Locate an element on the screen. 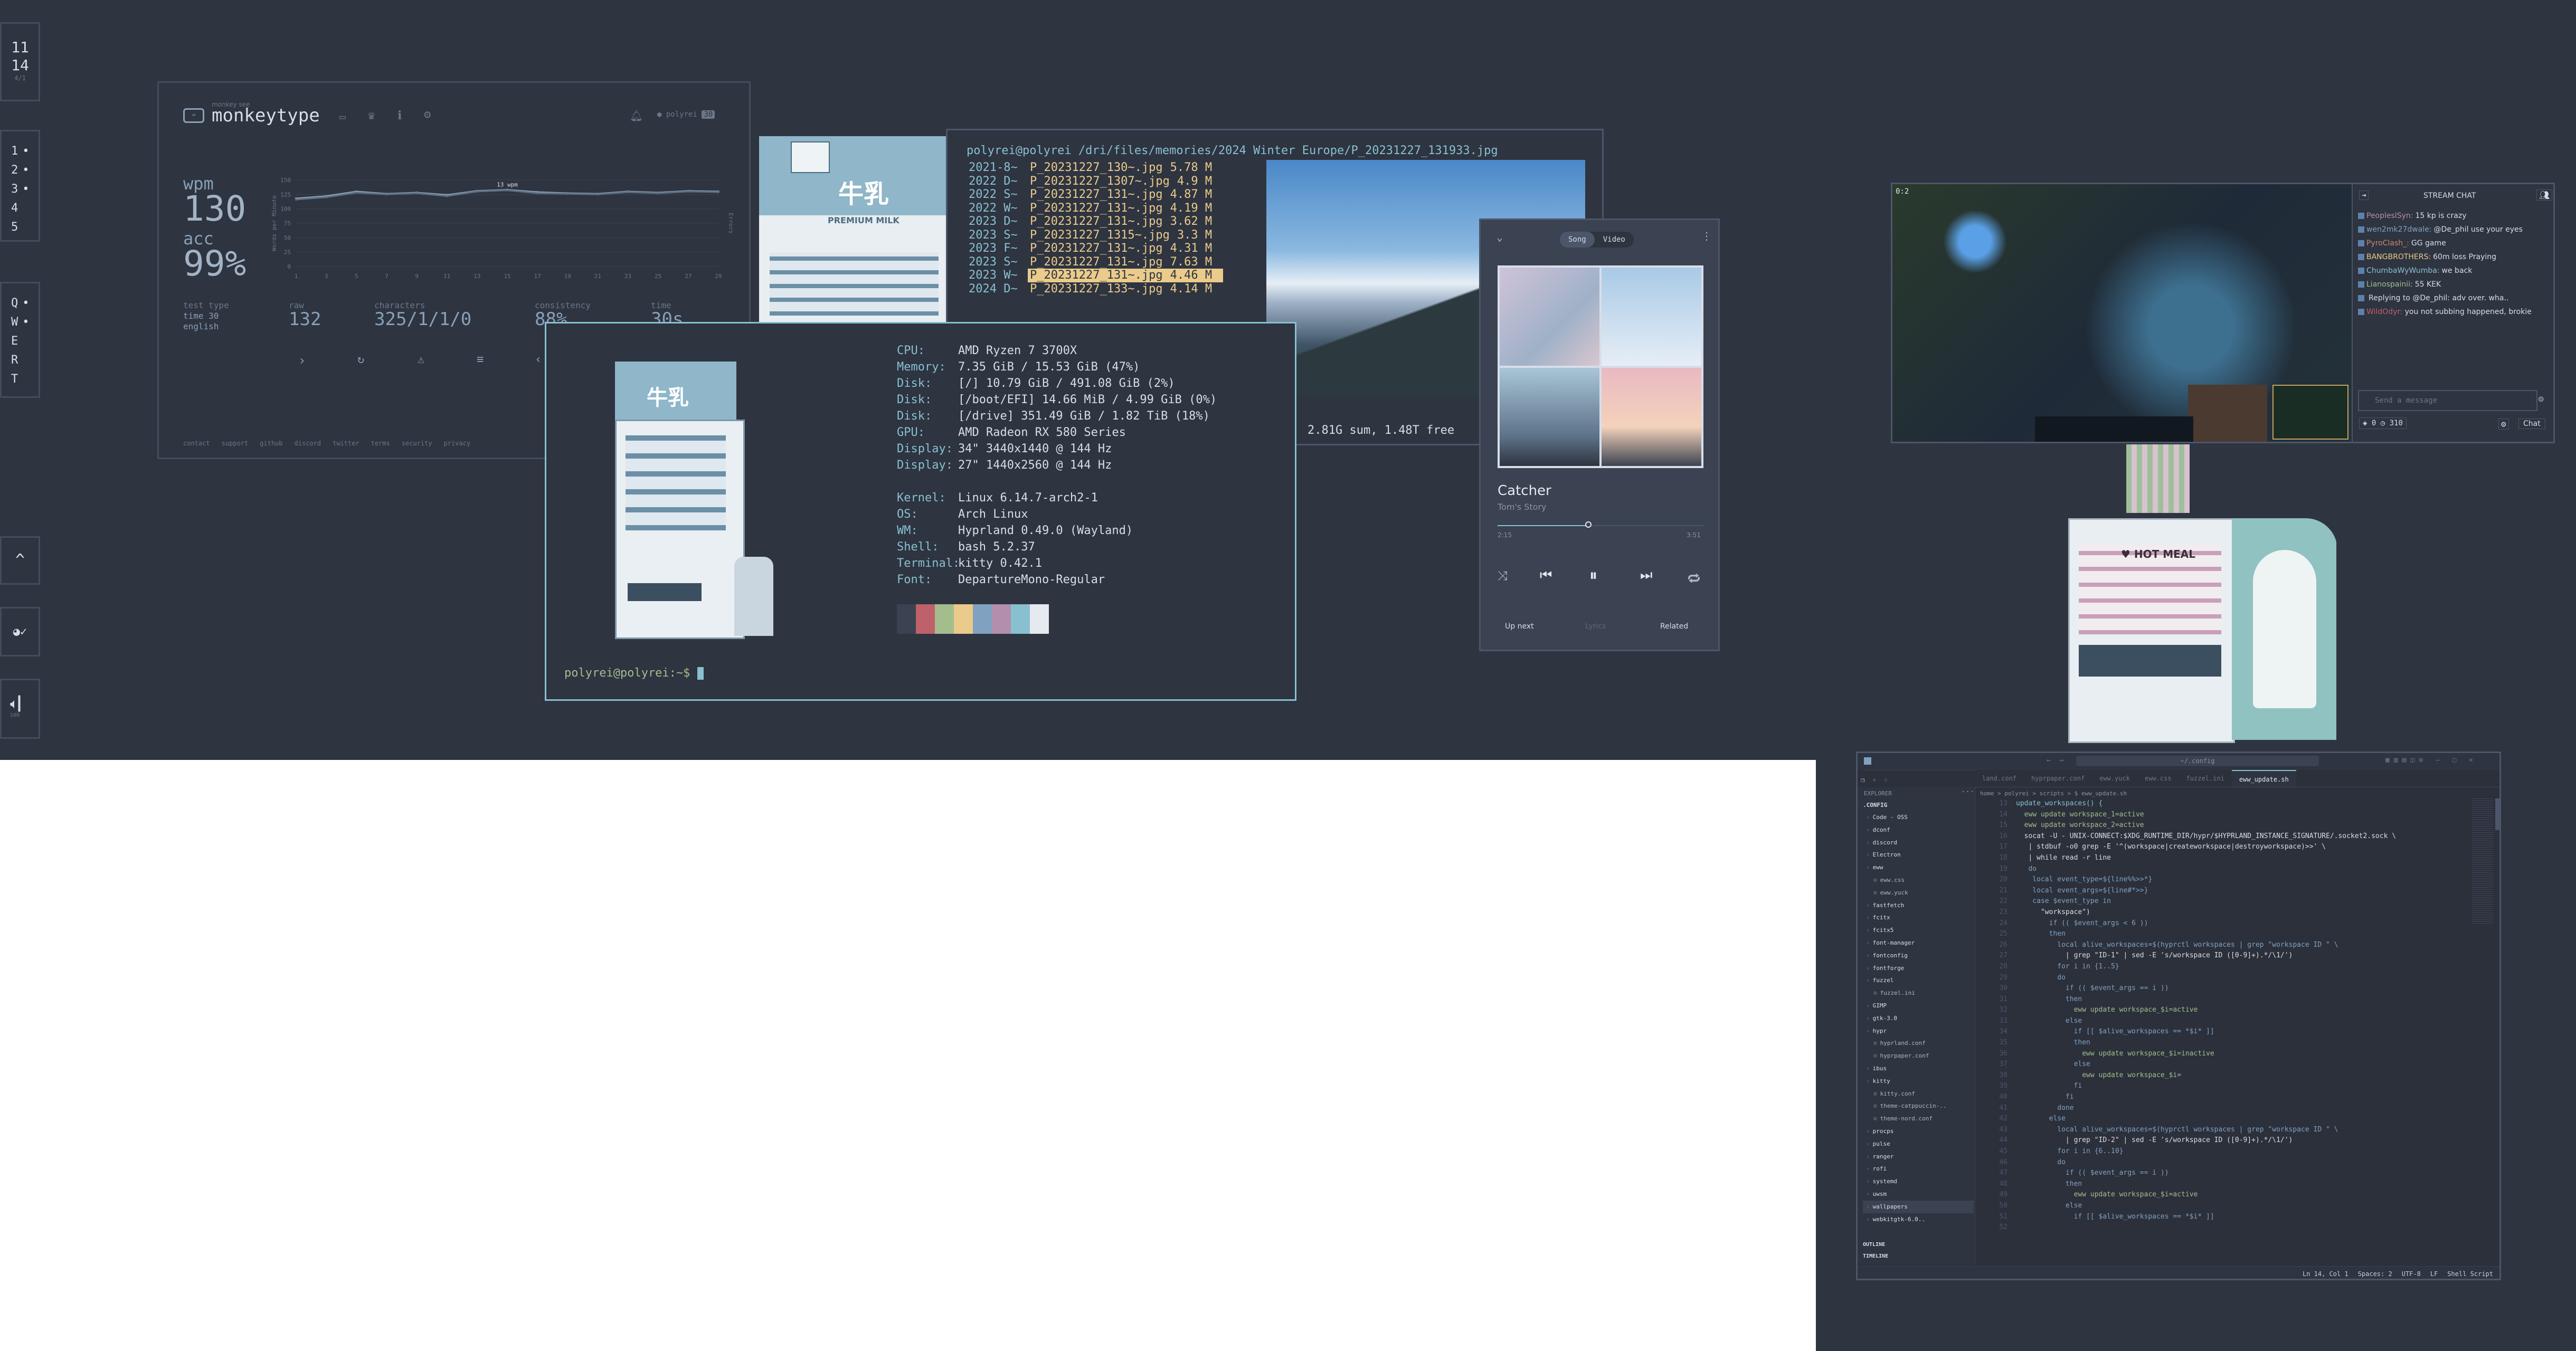 The width and height of the screenshot is (2576, 1351). tree-file: ⚙ eww.yuck is located at coordinates (1918, 893).